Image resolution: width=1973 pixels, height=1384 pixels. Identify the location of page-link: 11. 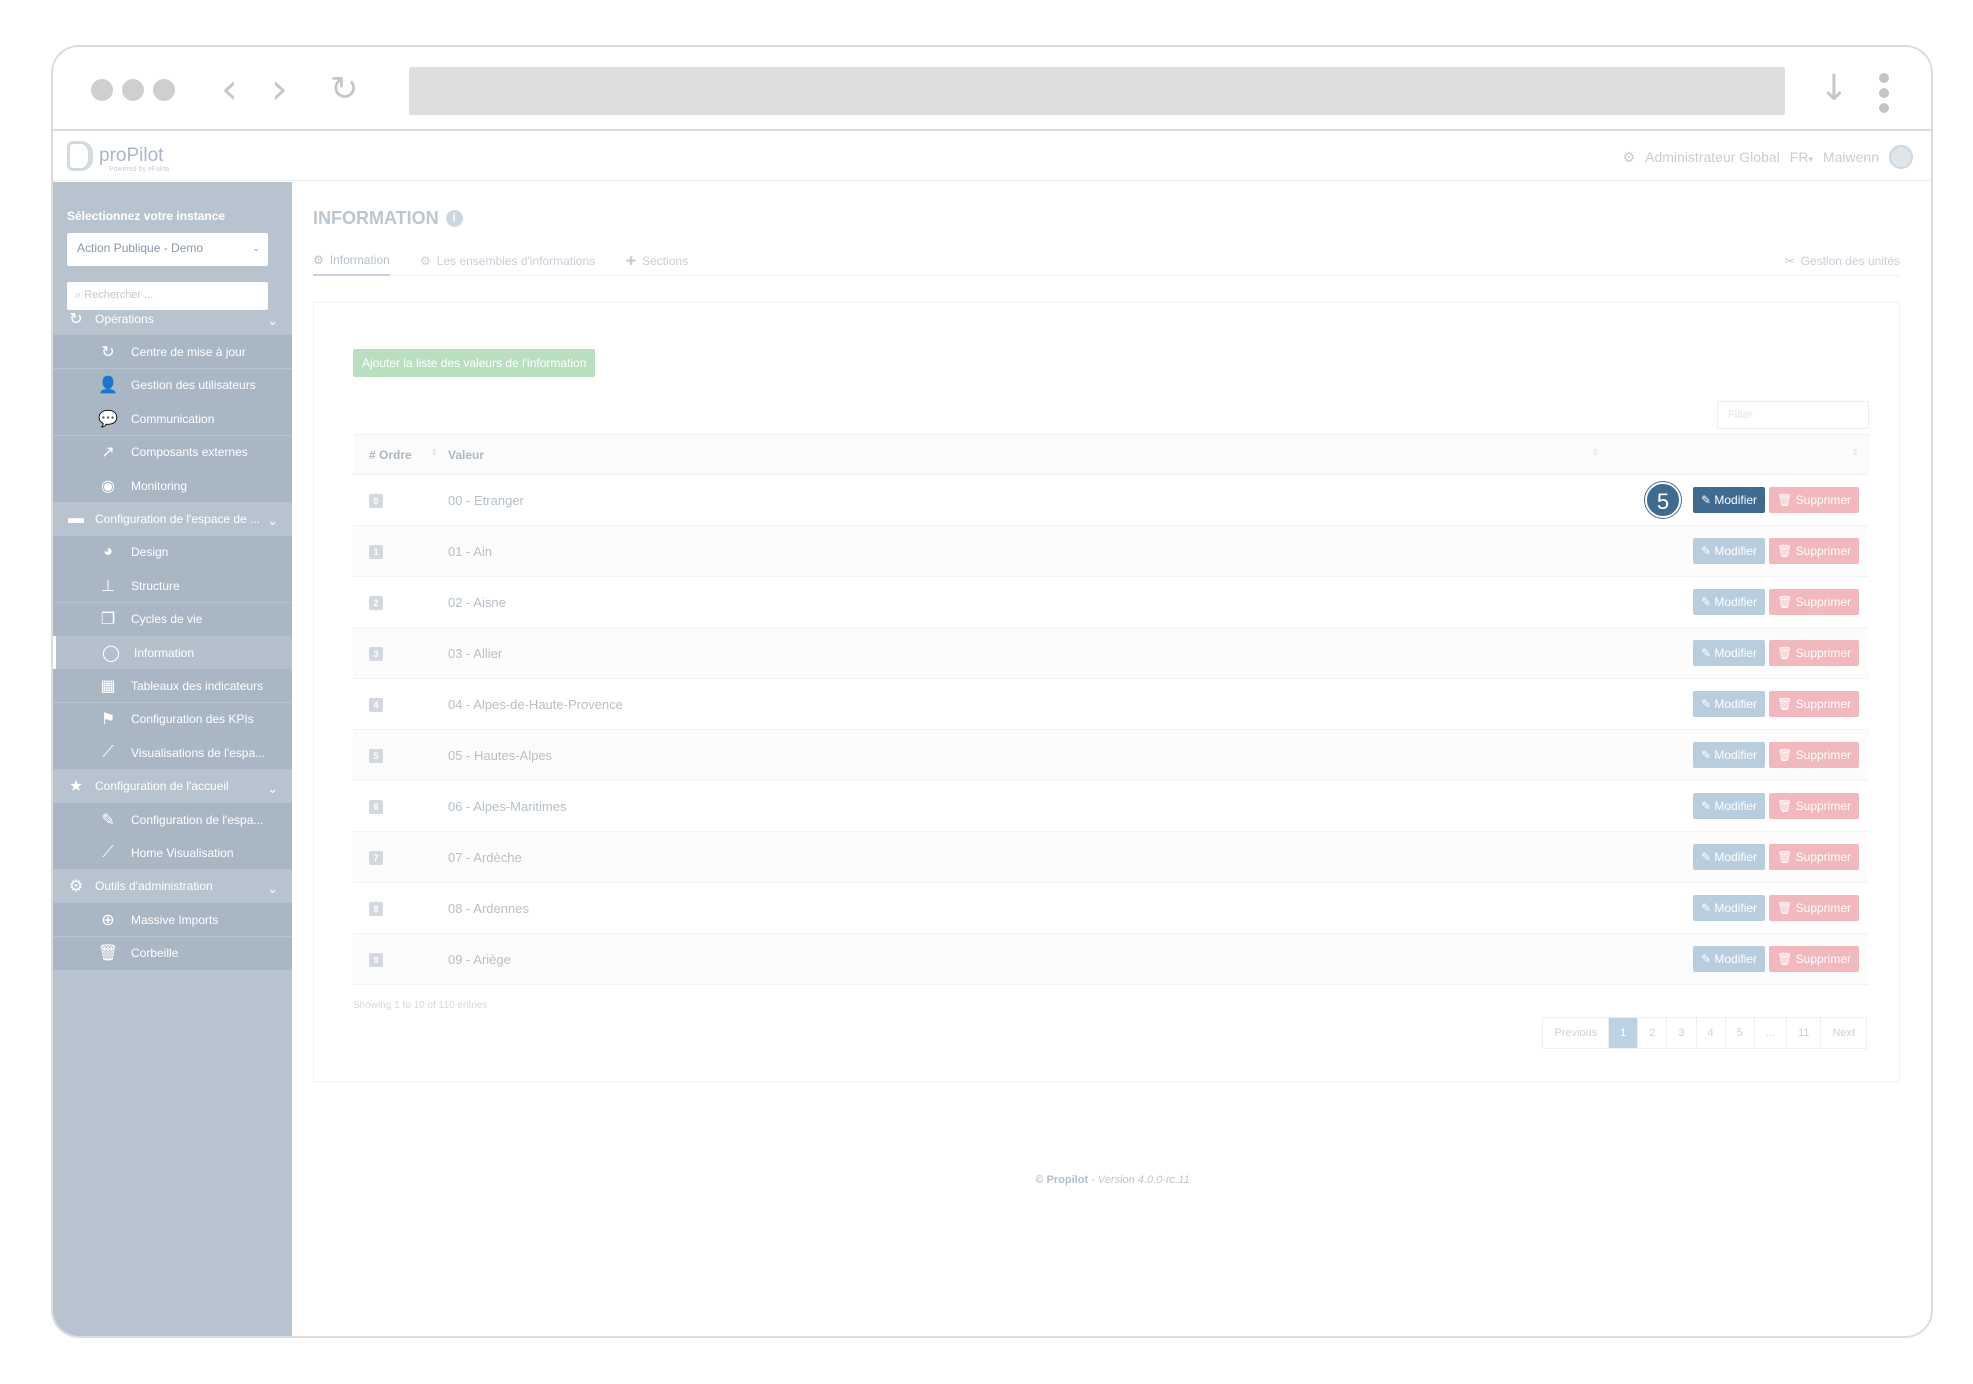
(1802, 1033).